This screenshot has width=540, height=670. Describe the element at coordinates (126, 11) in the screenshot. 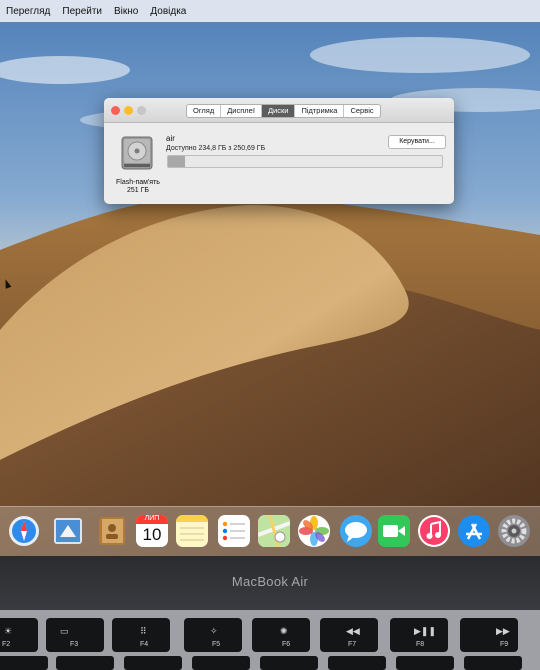

I see `menu-window: Вікно` at that location.